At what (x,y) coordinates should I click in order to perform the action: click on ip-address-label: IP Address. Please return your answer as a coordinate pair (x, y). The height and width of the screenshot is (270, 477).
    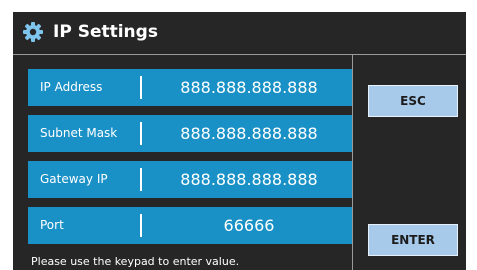
    Looking at the image, I should click on (71, 87).